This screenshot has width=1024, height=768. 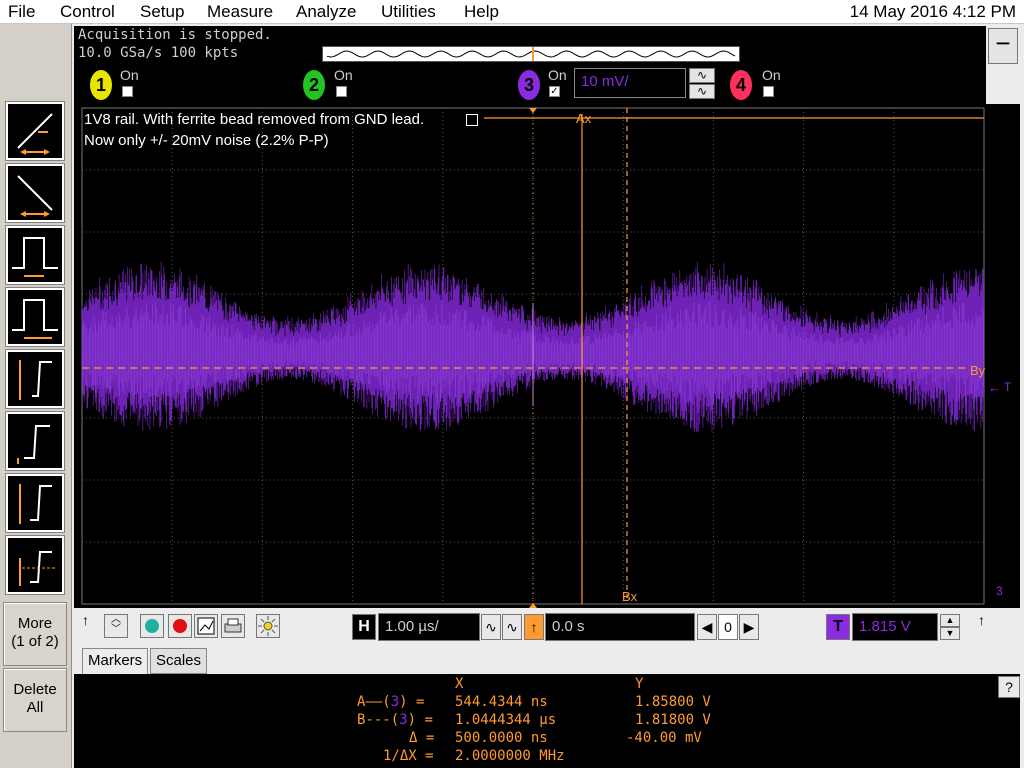 What do you see at coordinates (412, 702) in the screenshot?
I see `marker-a-eq: ) =` at bounding box center [412, 702].